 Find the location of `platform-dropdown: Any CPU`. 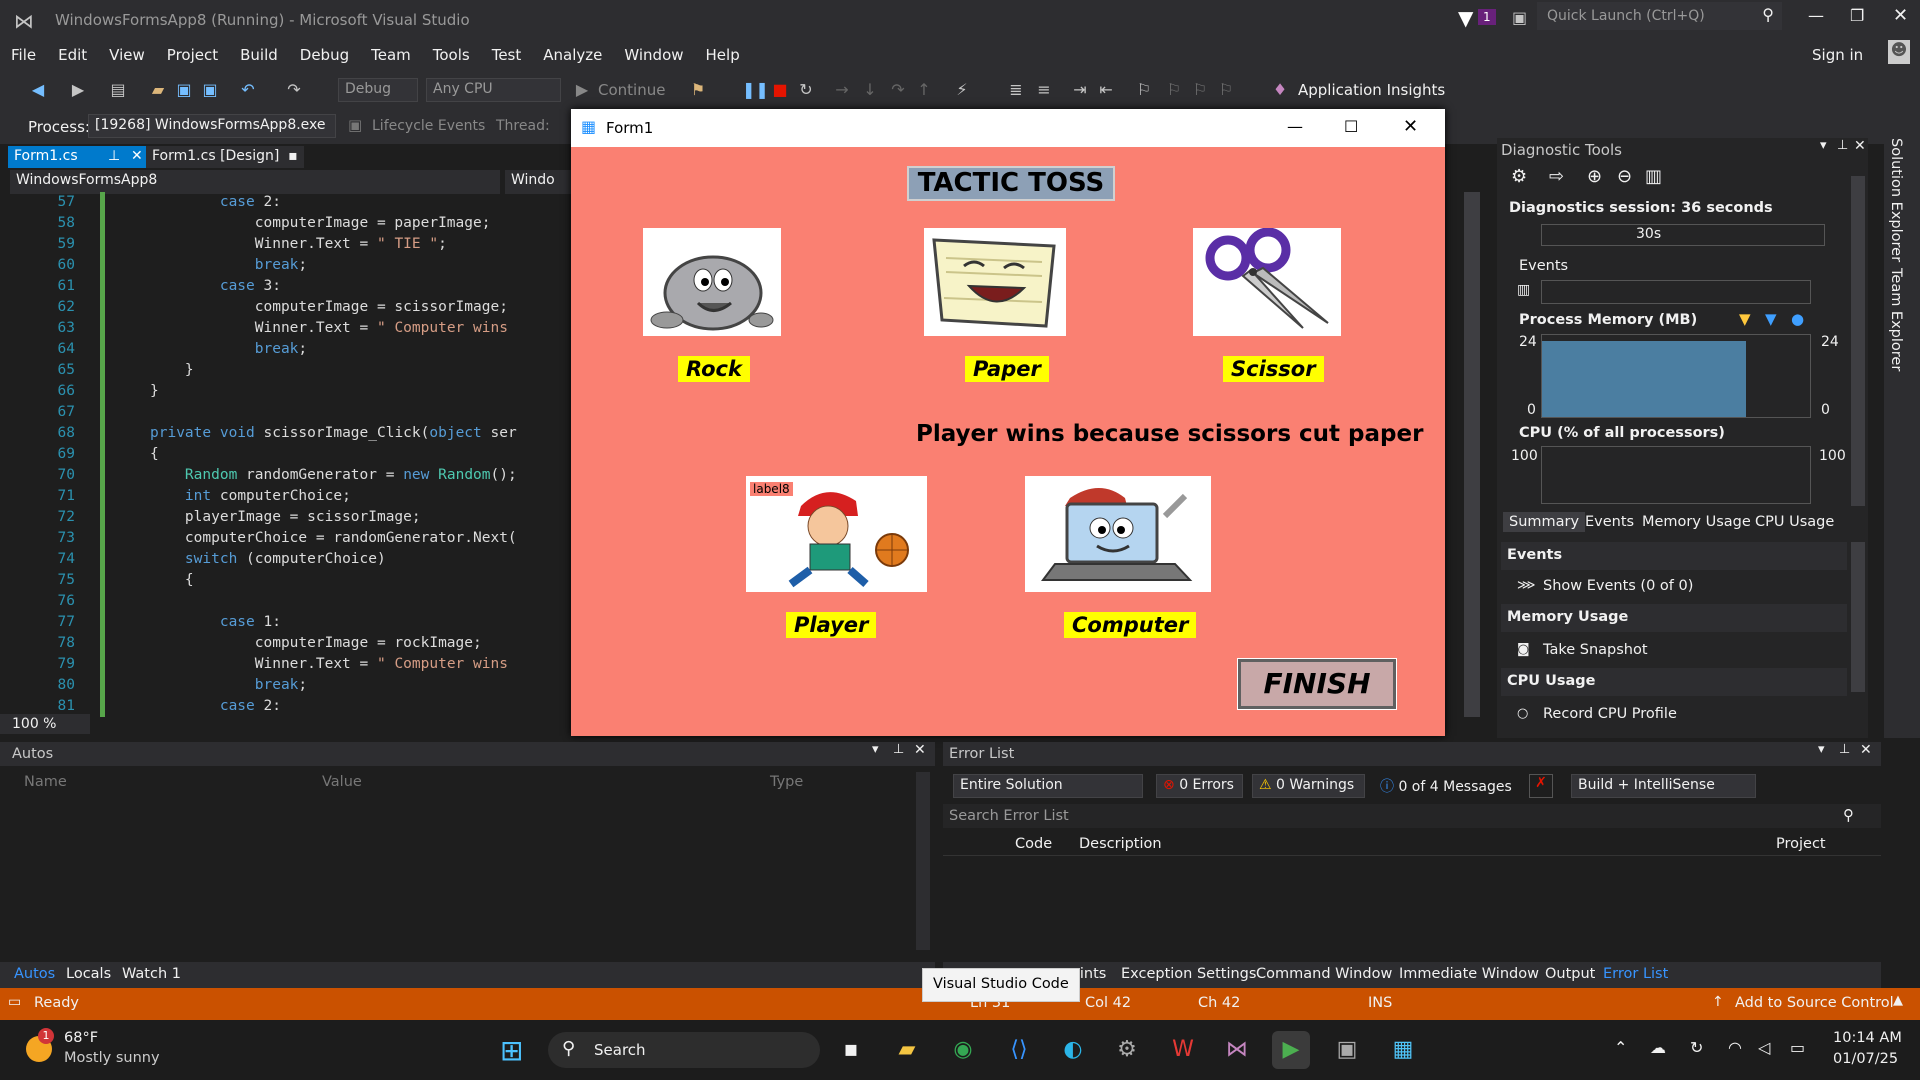

platform-dropdown: Any CPU is located at coordinates (493, 90).